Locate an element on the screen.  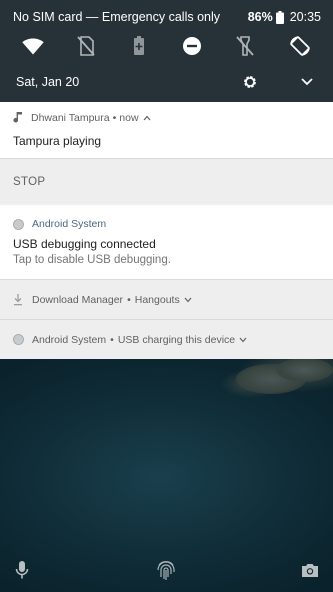
flashlight-off-icon is located at coordinates (245, 46).